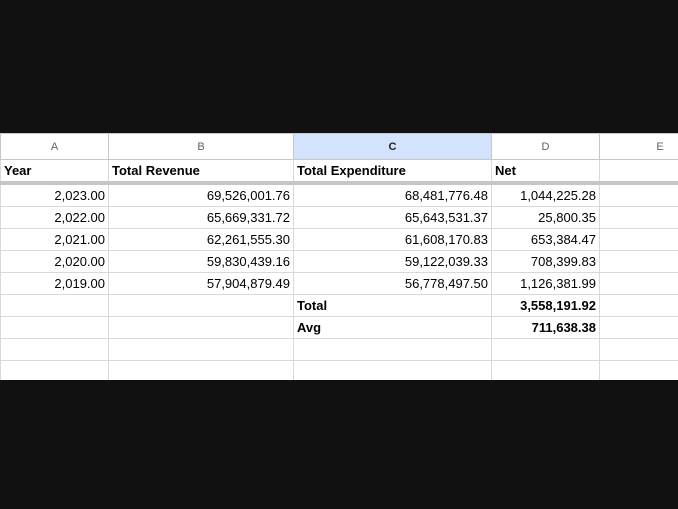 This screenshot has width=678, height=509. Describe the element at coordinates (201, 146) in the screenshot. I see `column-header-b: B` at that location.